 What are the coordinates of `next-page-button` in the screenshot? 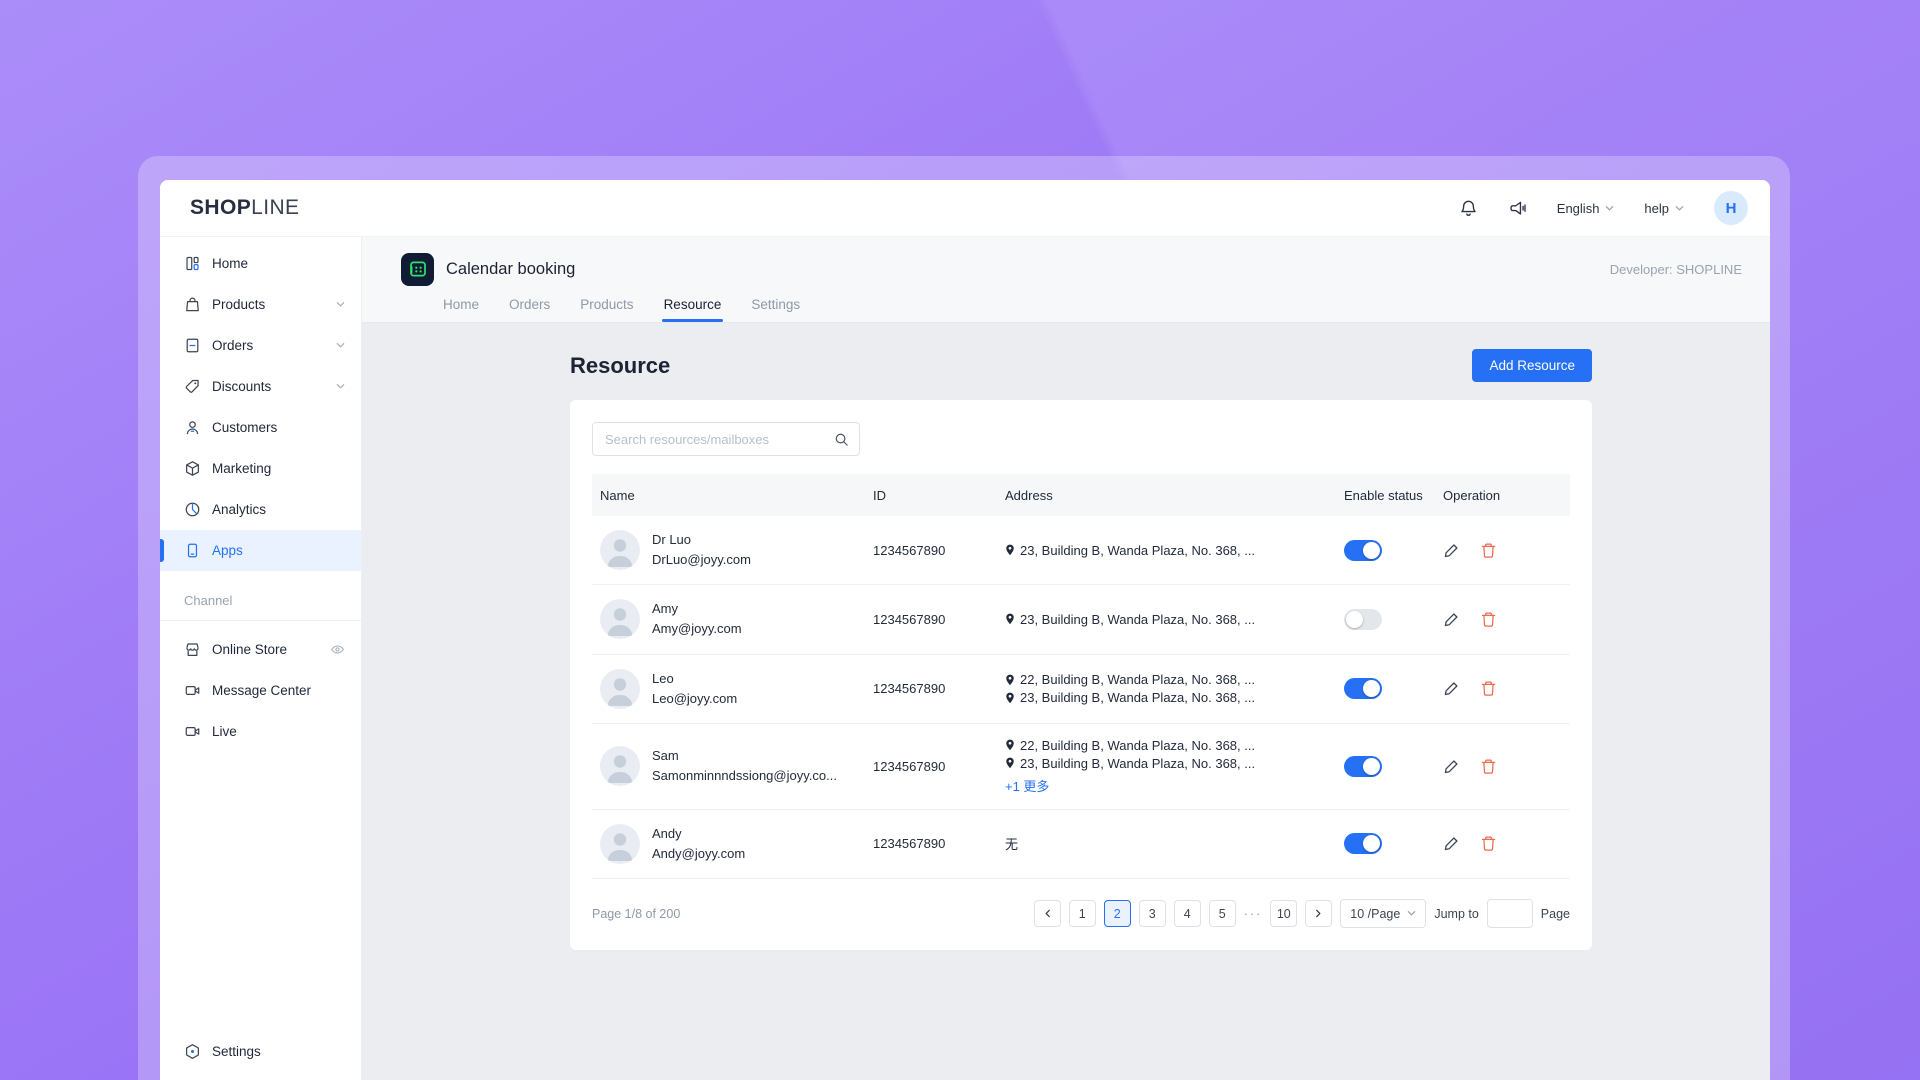 It's located at (1319, 914).